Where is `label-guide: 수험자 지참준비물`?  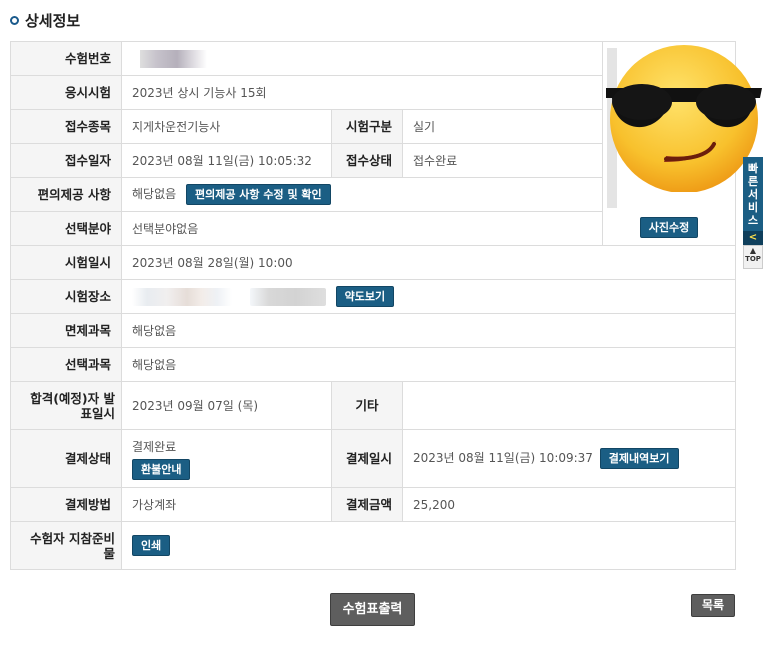
label-guide: 수험자 지참준비물 is located at coordinates (66, 545).